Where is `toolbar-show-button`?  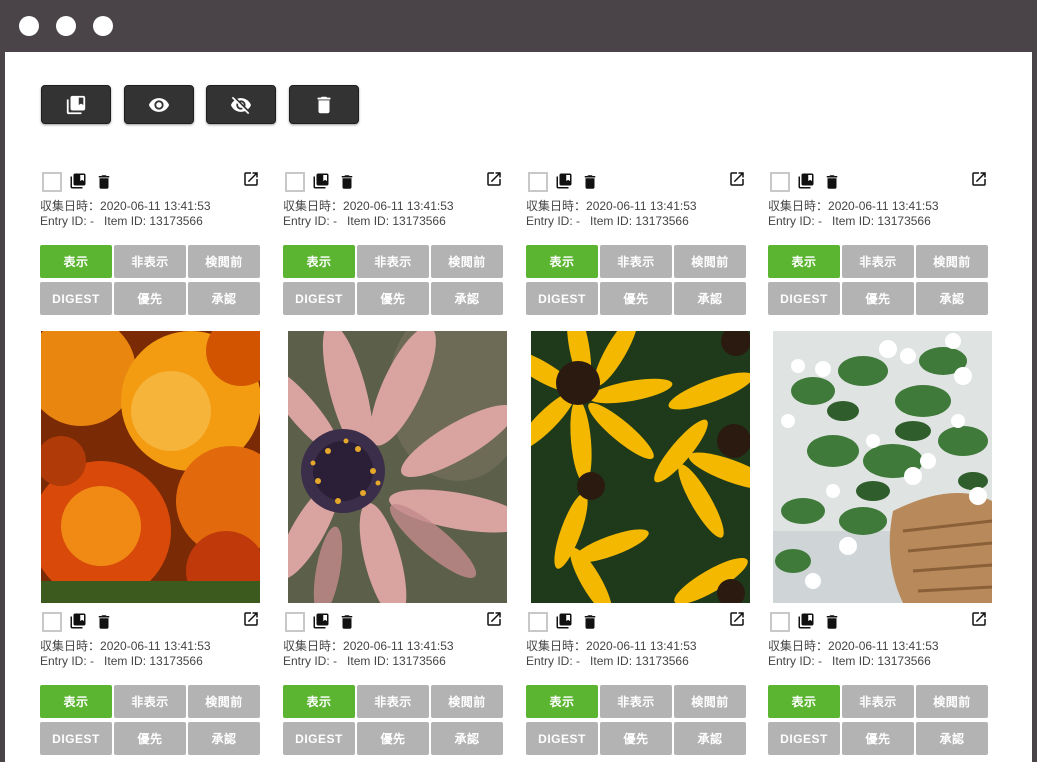
toolbar-show-button is located at coordinates (159, 104).